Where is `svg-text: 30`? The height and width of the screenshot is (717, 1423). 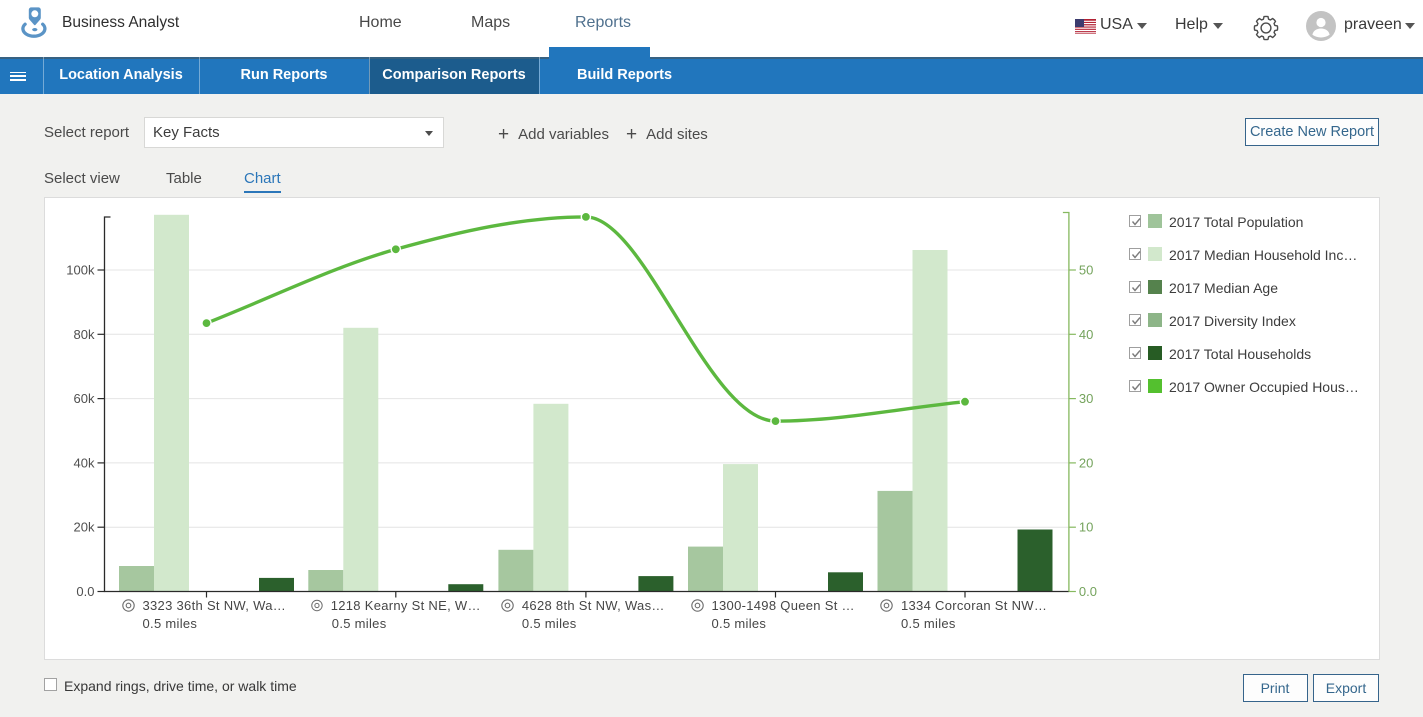 svg-text: 30 is located at coordinates (1086, 398).